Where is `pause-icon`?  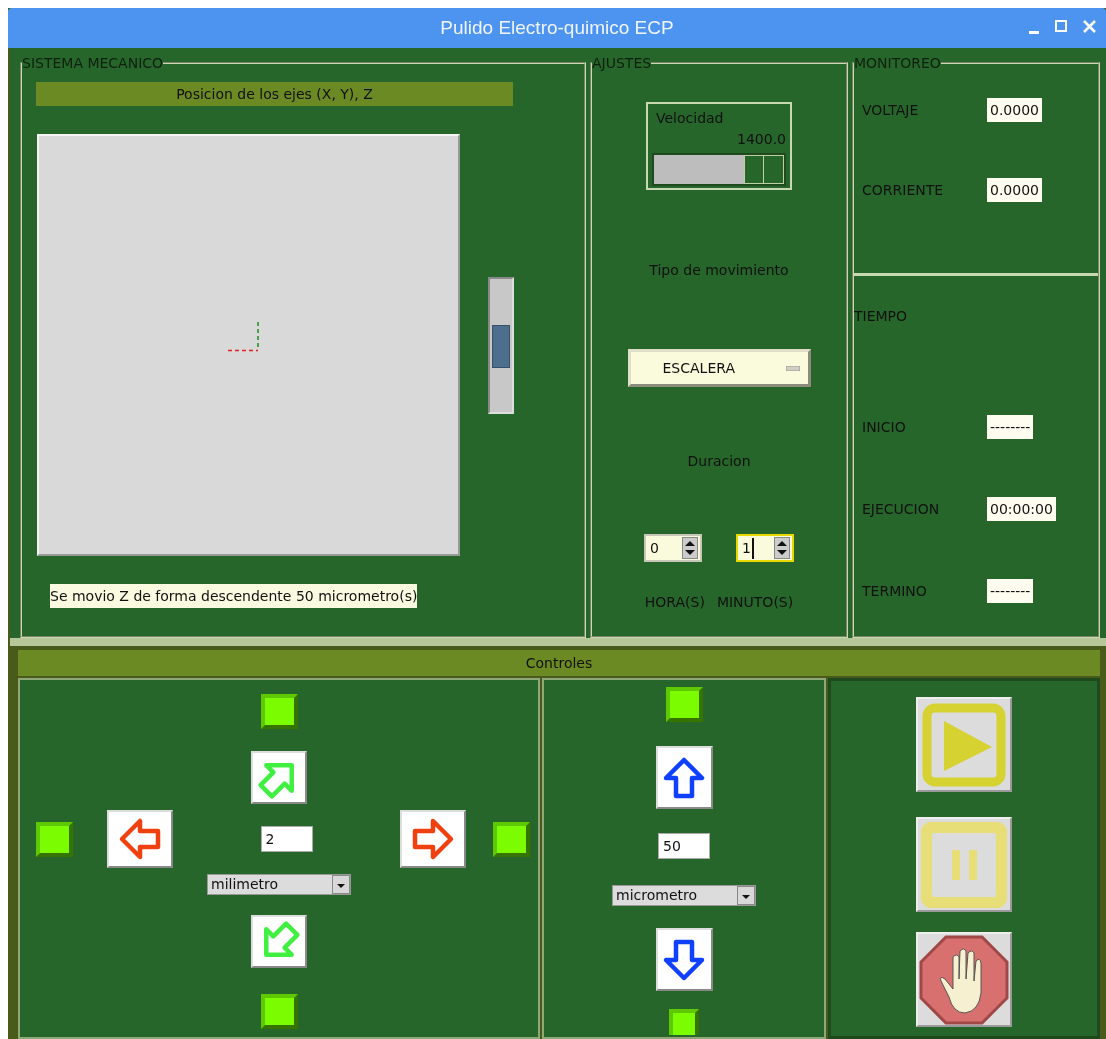 pause-icon is located at coordinates (964, 864).